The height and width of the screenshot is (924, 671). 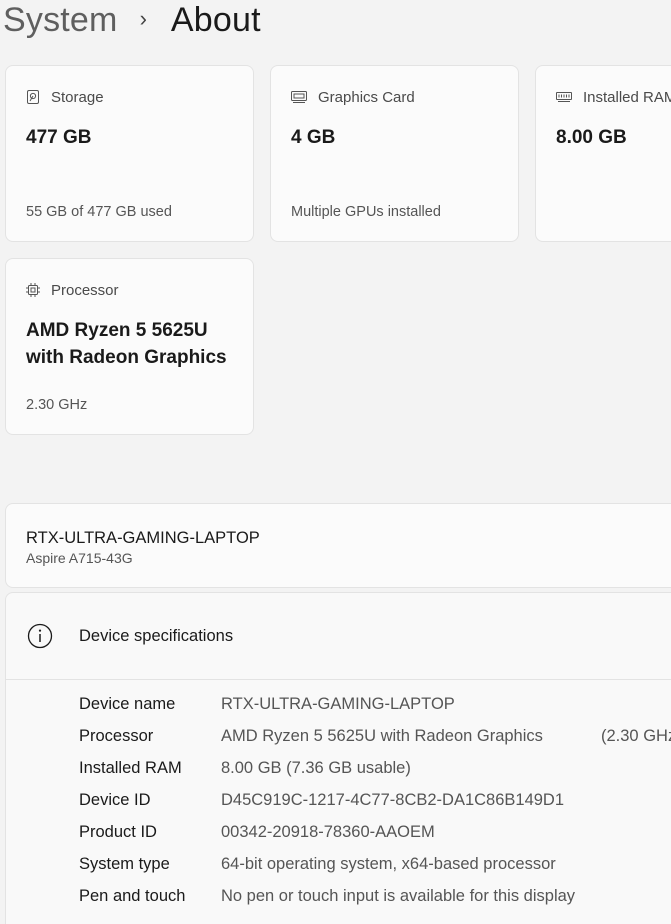 What do you see at coordinates (591, 137) in the screenshot?
I see `ram-value: 8.00 GB` at bounding box center [591, 137].